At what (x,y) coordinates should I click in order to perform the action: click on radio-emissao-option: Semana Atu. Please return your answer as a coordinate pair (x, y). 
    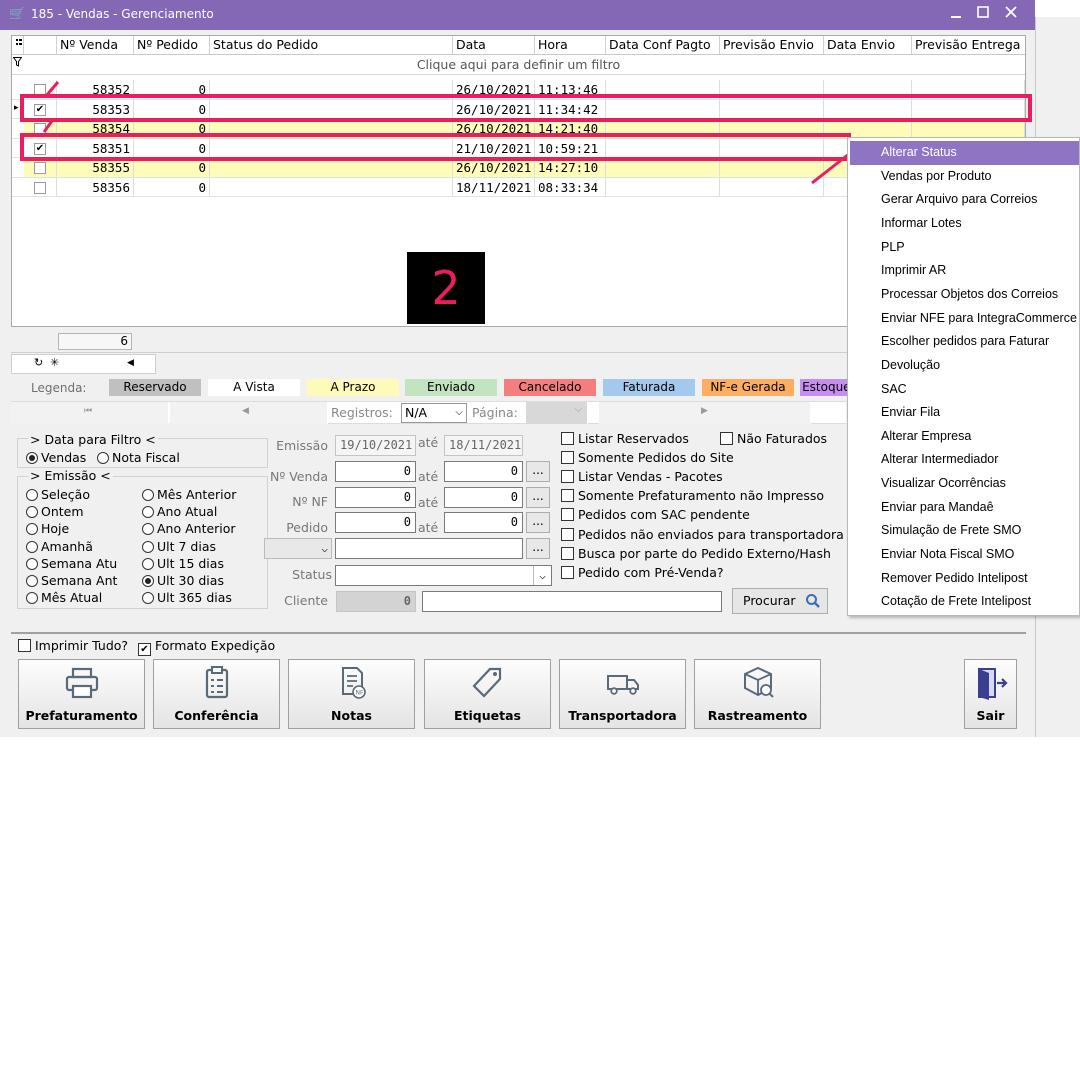
    Looking at the image, I should click on (71, 563).